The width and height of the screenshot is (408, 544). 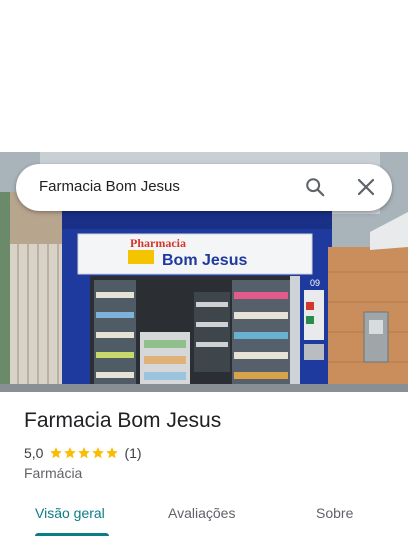 What do you see at coordinates (334, 513) in the screenshot?
I see `tab-about: Sobre` at bounding box center [334, 513].